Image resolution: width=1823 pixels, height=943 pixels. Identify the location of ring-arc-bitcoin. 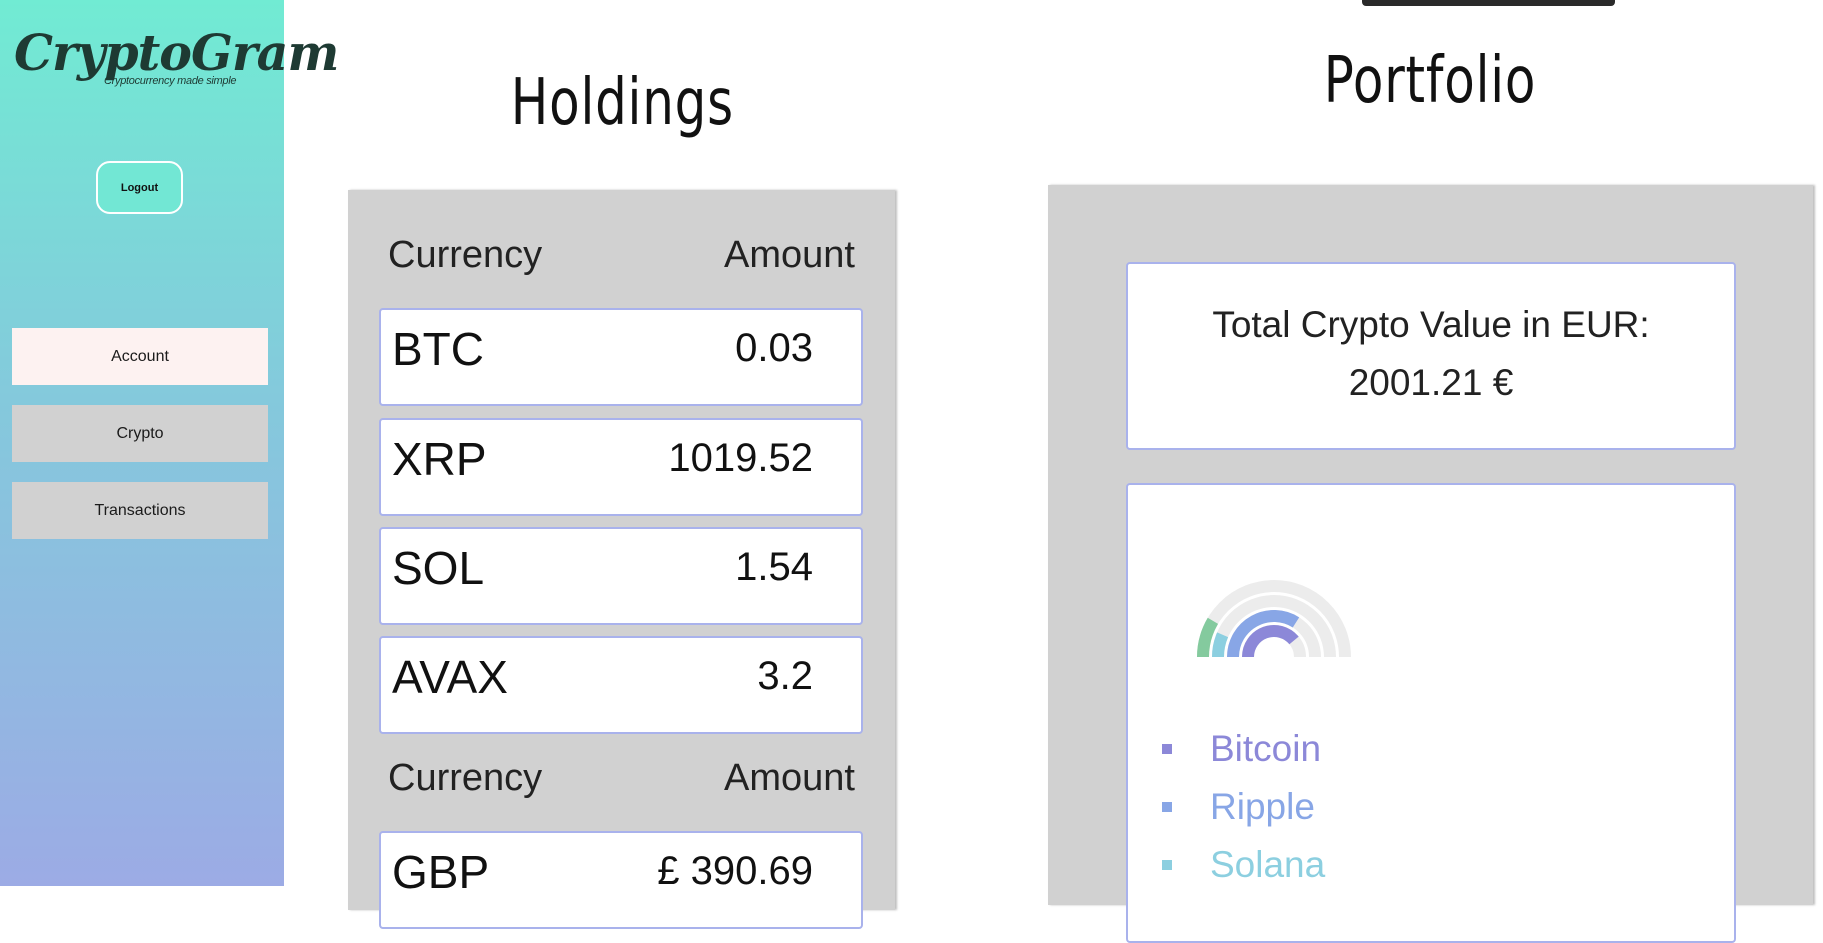
(1270, 641).